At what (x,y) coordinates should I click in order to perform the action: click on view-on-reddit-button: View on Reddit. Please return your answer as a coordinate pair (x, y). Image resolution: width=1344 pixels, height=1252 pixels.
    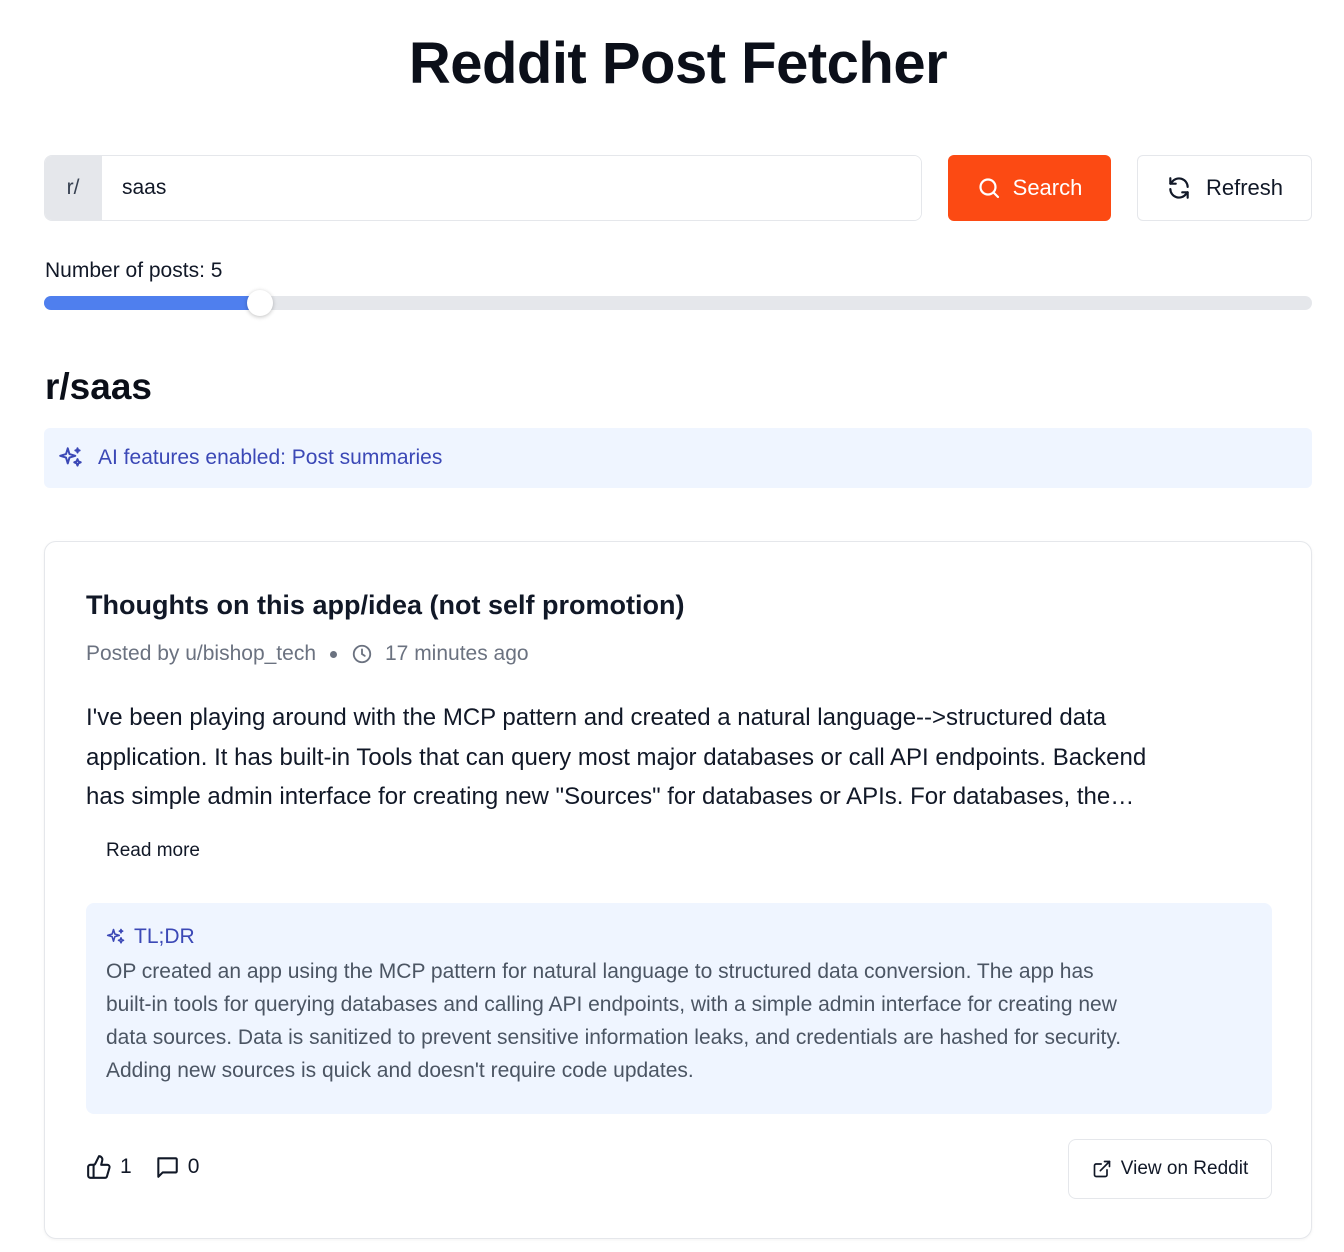
    Looking at the image, I should click on (1170, 1169).